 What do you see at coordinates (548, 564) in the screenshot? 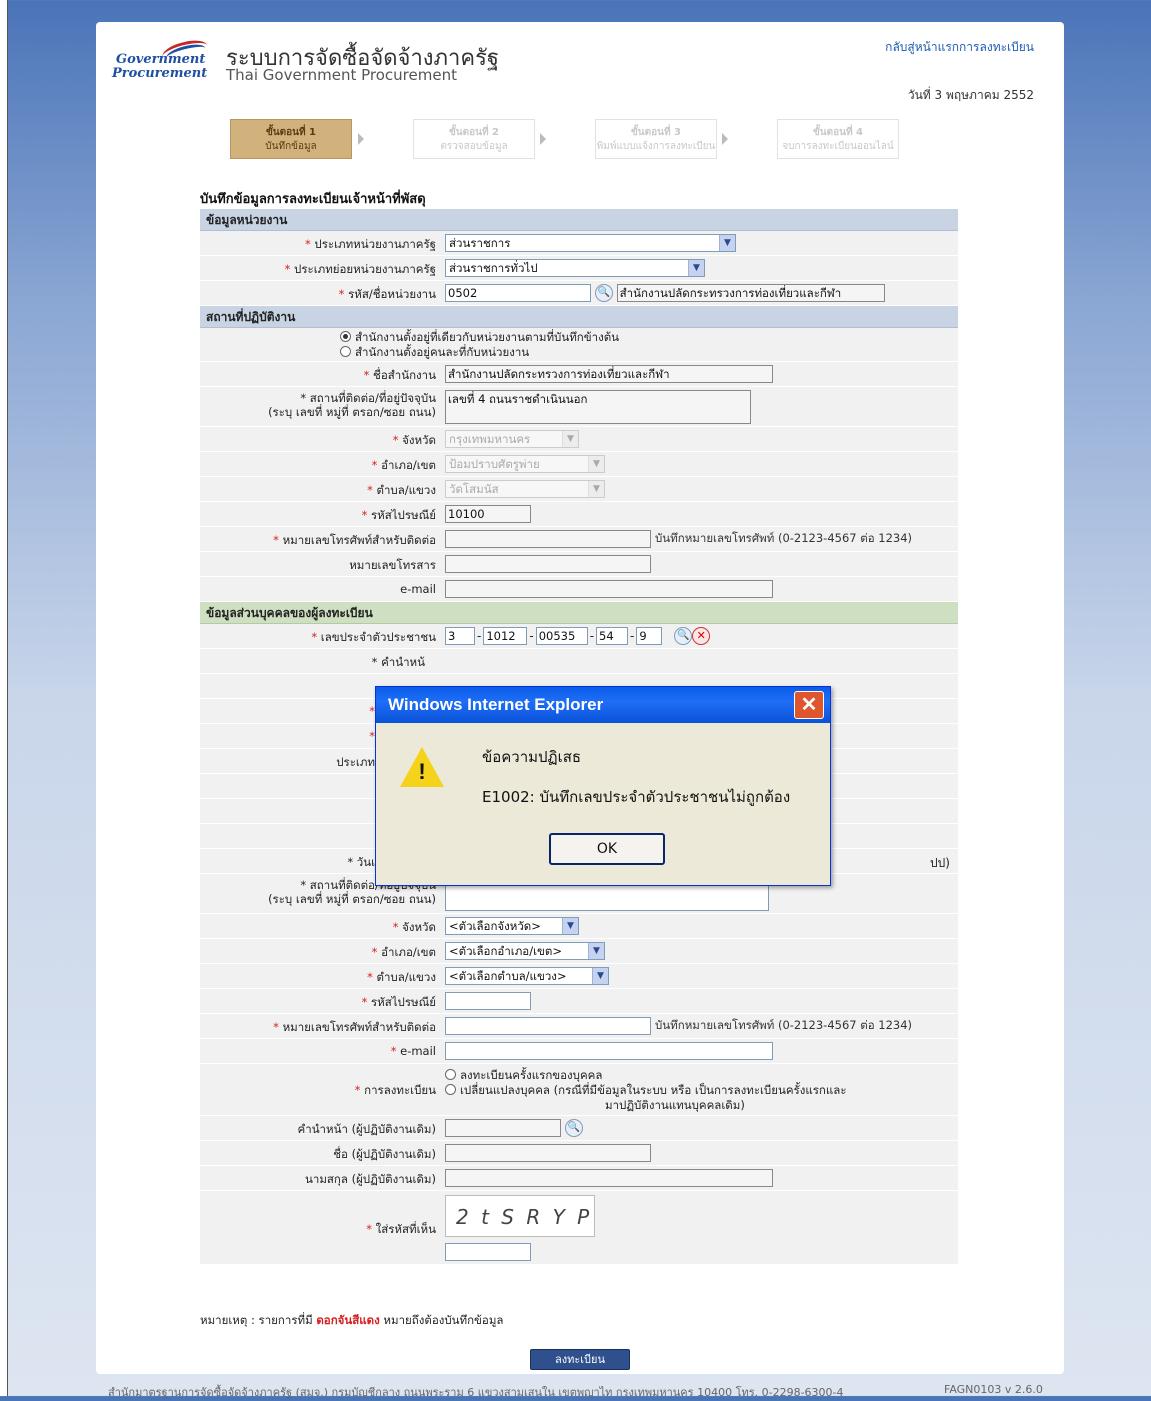
I see `workplace-fax-field` at bounding box center [548, 564].